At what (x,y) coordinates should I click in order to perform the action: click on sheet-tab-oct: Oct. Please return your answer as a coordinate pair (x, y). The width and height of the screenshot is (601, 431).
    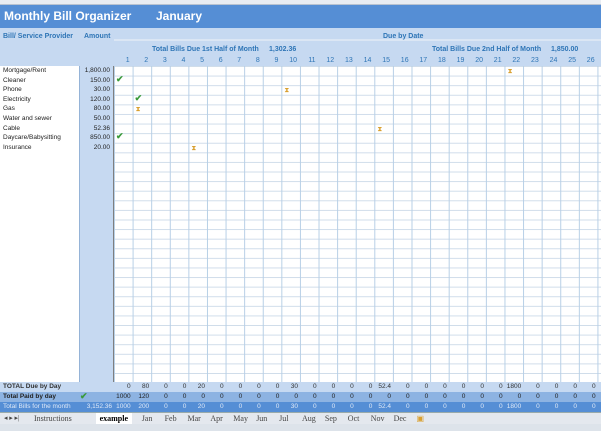
    Looking at the image, I should click on (354, 418).